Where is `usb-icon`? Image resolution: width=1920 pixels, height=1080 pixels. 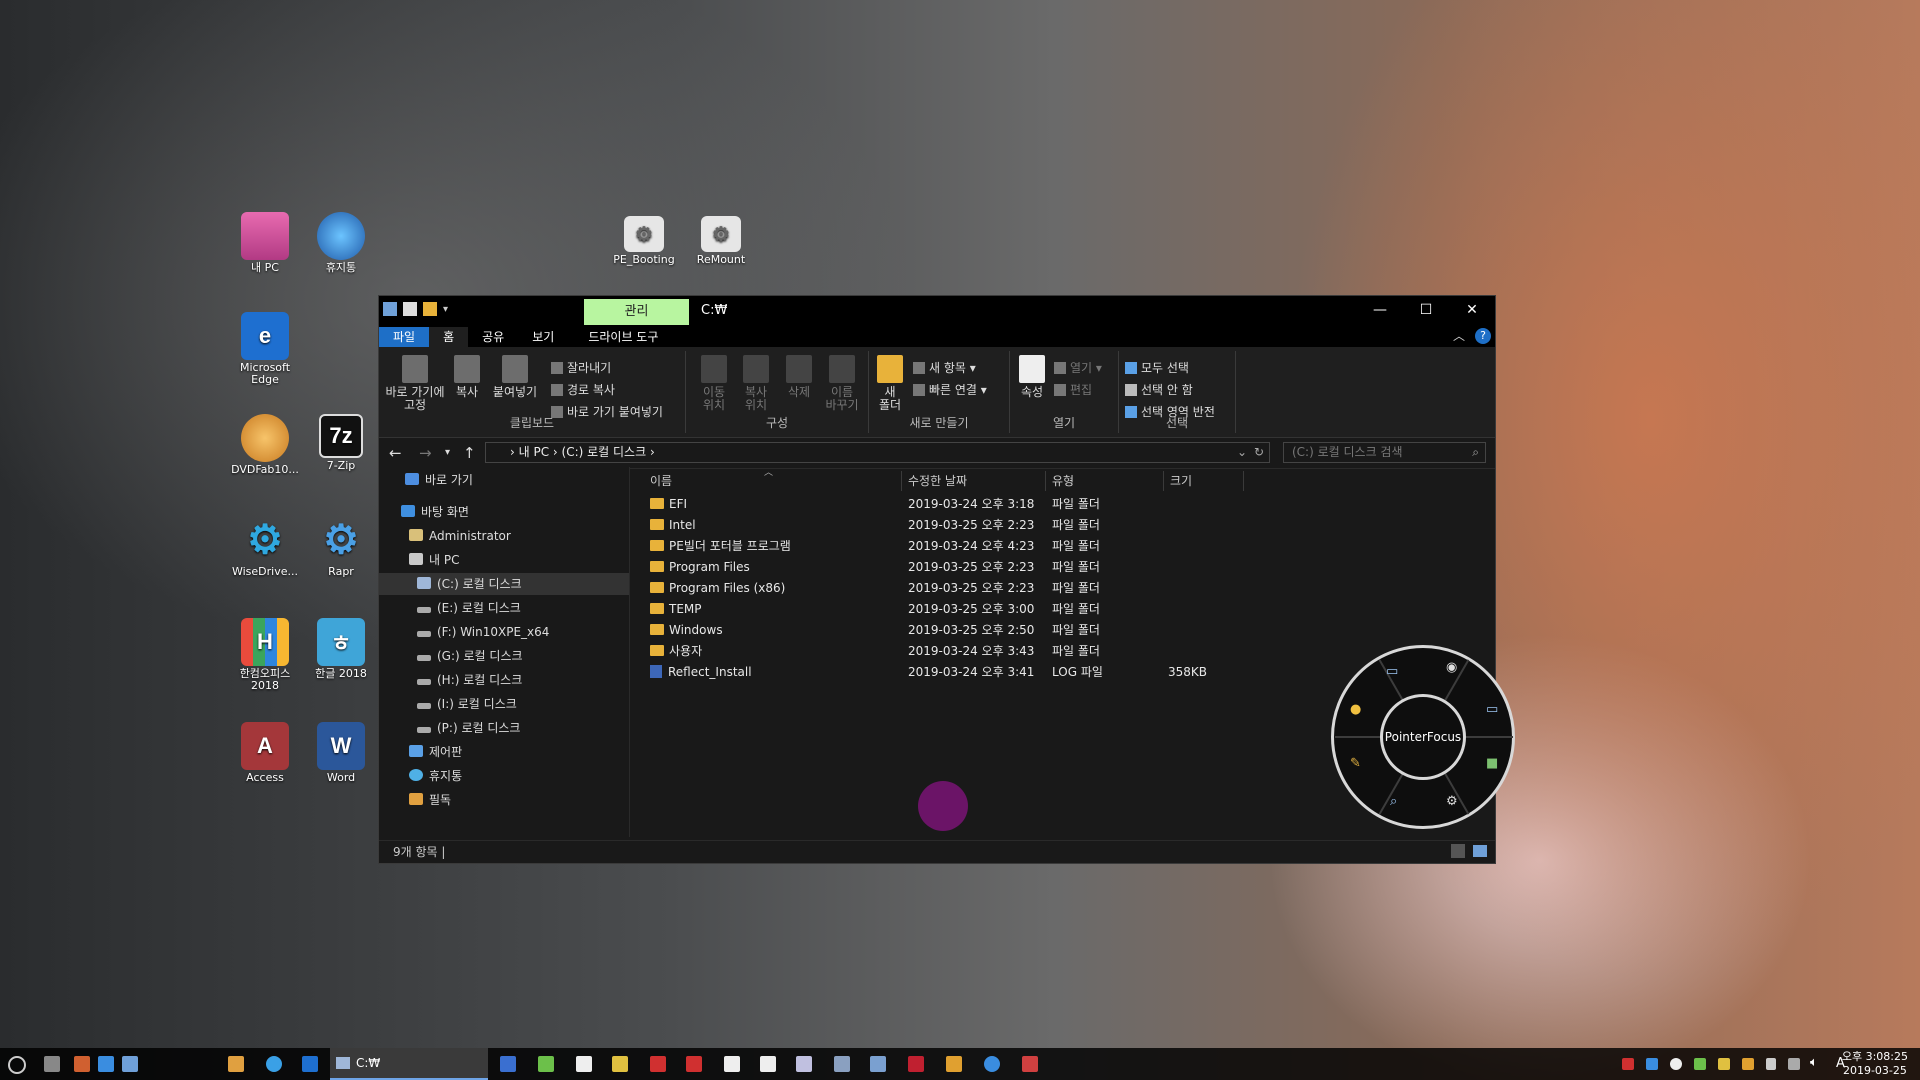
usb-icon is located at coordinates (1771, 1064).